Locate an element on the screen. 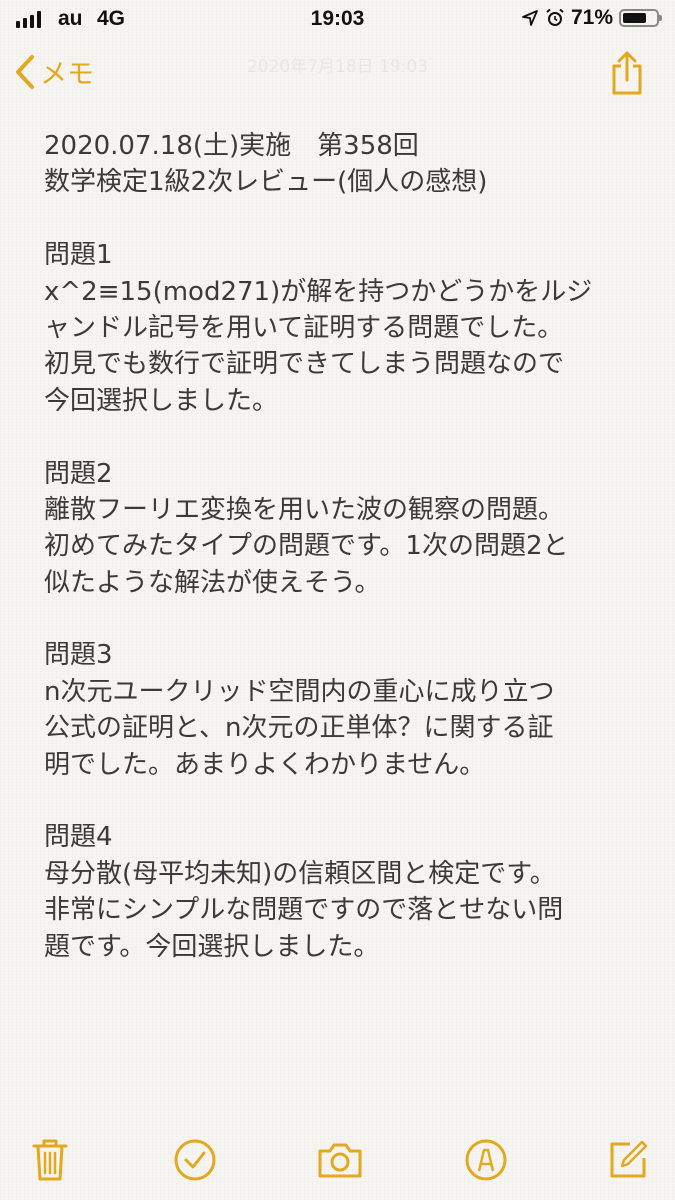 The image size is (675, 1200). note-line: n次元ユークリッド空間内の重心に成り立つ is located at coordinates (299, 691).